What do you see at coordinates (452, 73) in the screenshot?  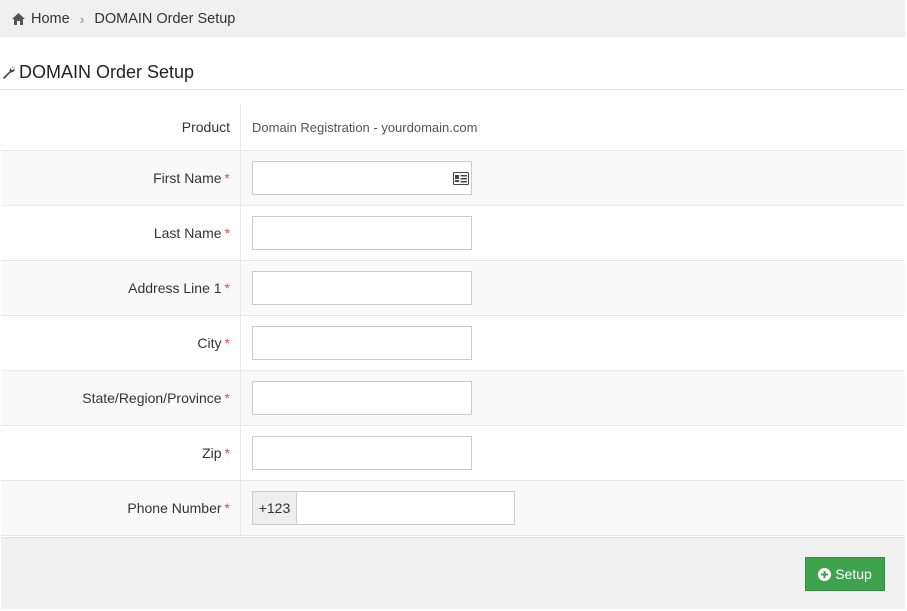 I see `page-header: DOMAIN Order Setup` at bounding box center [452, 73].